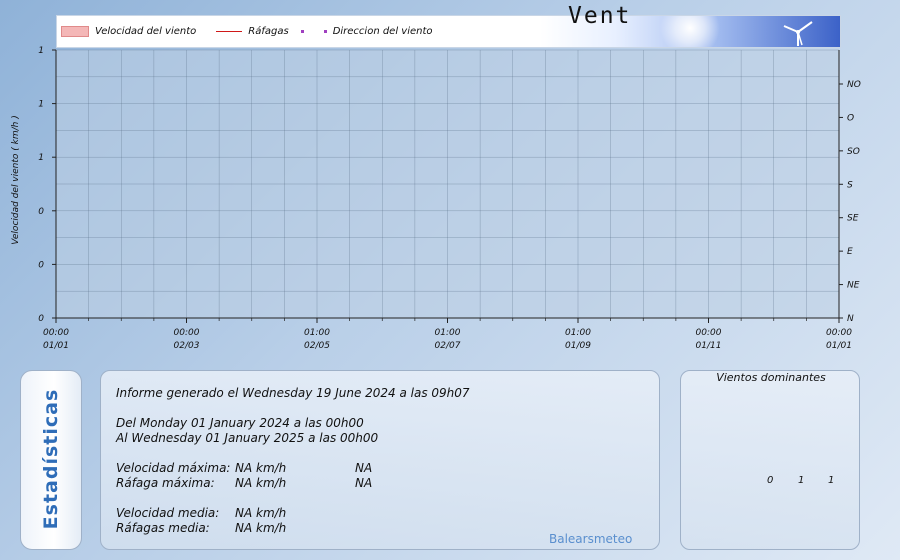 The width and height of the screenshot is (900, 560). Describe the element at coordinates (240, 423) in the screenshot. I see `from-line: Del Monday 01 January 2024 a las 00h00` at that location.